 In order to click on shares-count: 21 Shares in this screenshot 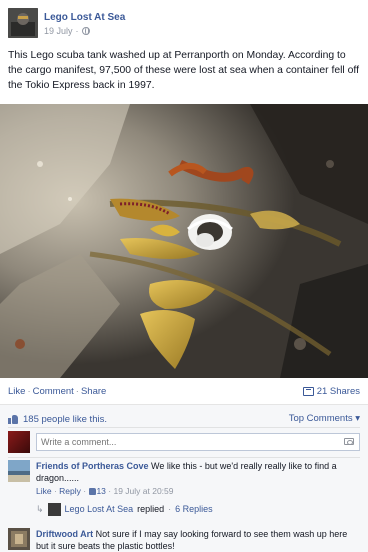, I will do `click(331, 391)`.